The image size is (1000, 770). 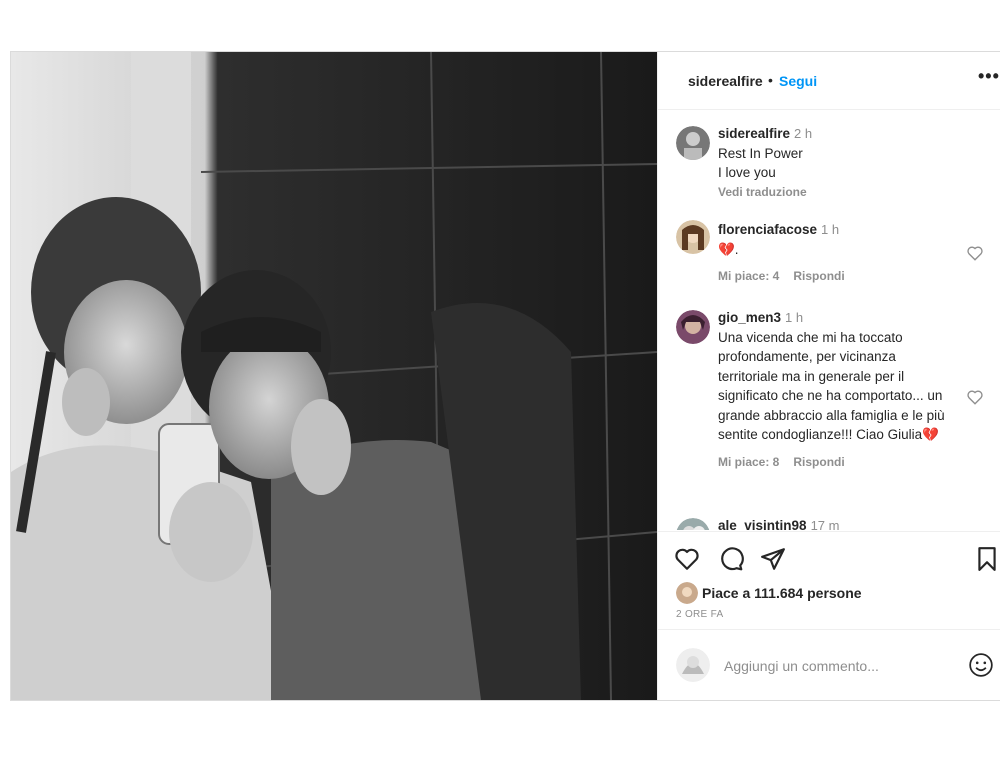 I want to click on post-timestamp: 2 ORE FA, so click(x=700, y=614).